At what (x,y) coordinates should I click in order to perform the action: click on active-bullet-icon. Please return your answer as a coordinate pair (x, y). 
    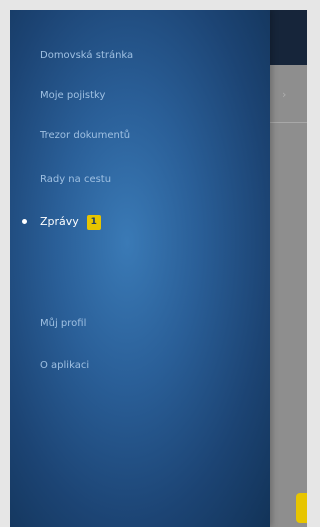
    Looking at the image, I should click on (24, 221).